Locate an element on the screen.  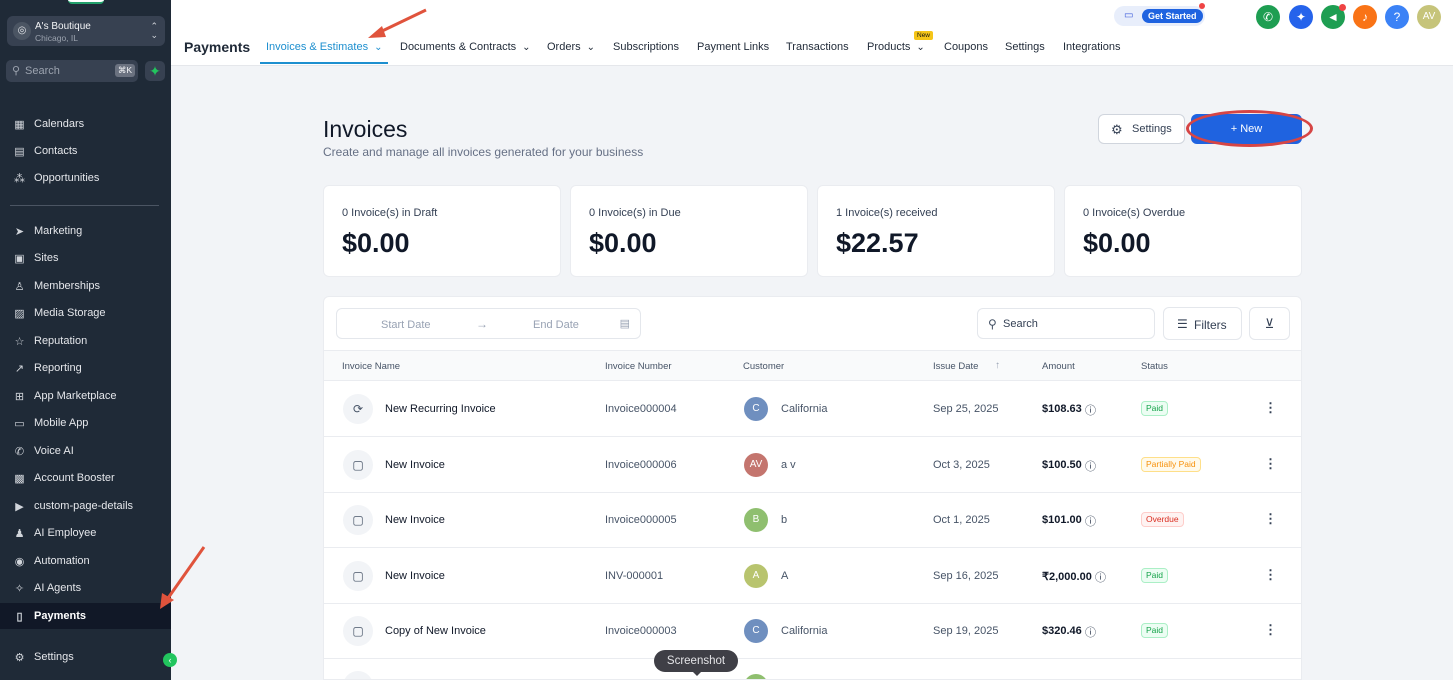
tab-products: Products ⌄ is located at coordinates (896, 47).